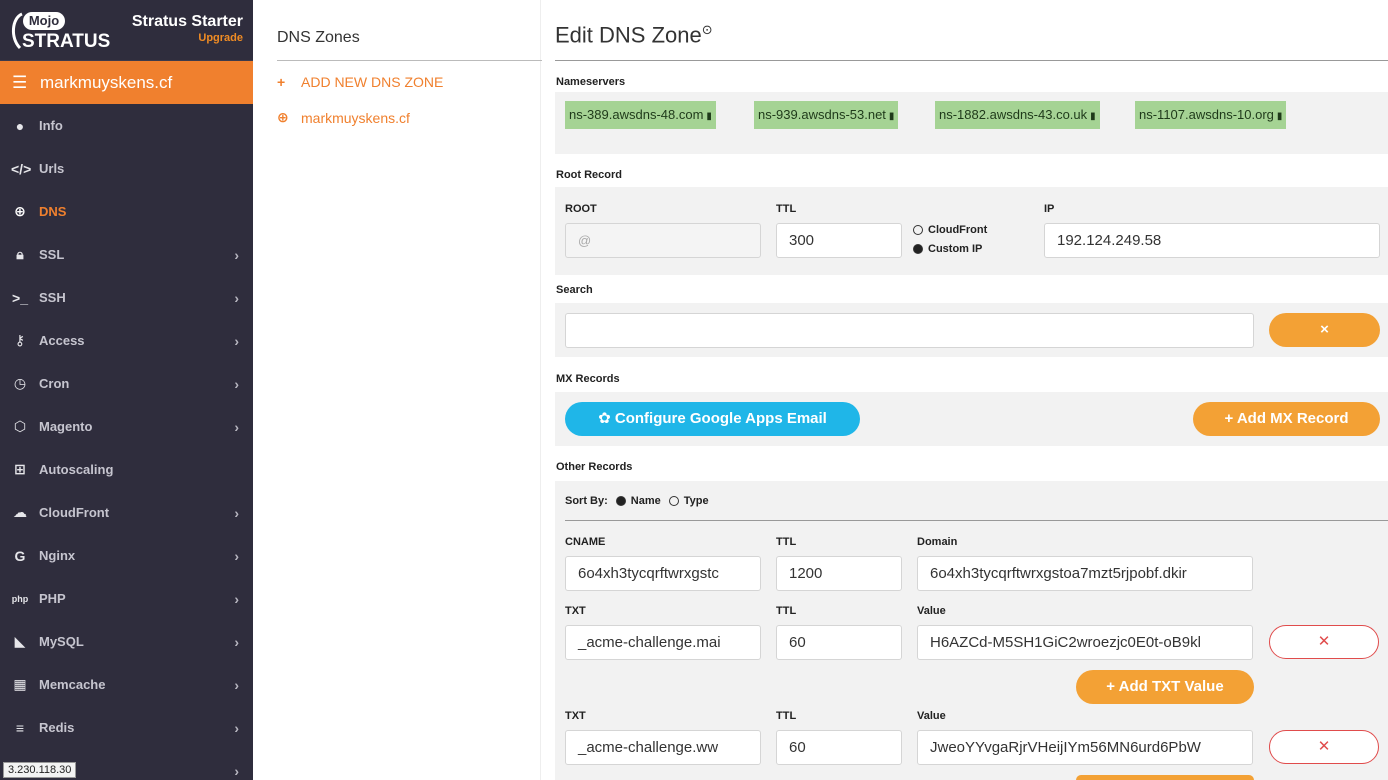  I want to click on nav-label: SSL, so click(52, 254).